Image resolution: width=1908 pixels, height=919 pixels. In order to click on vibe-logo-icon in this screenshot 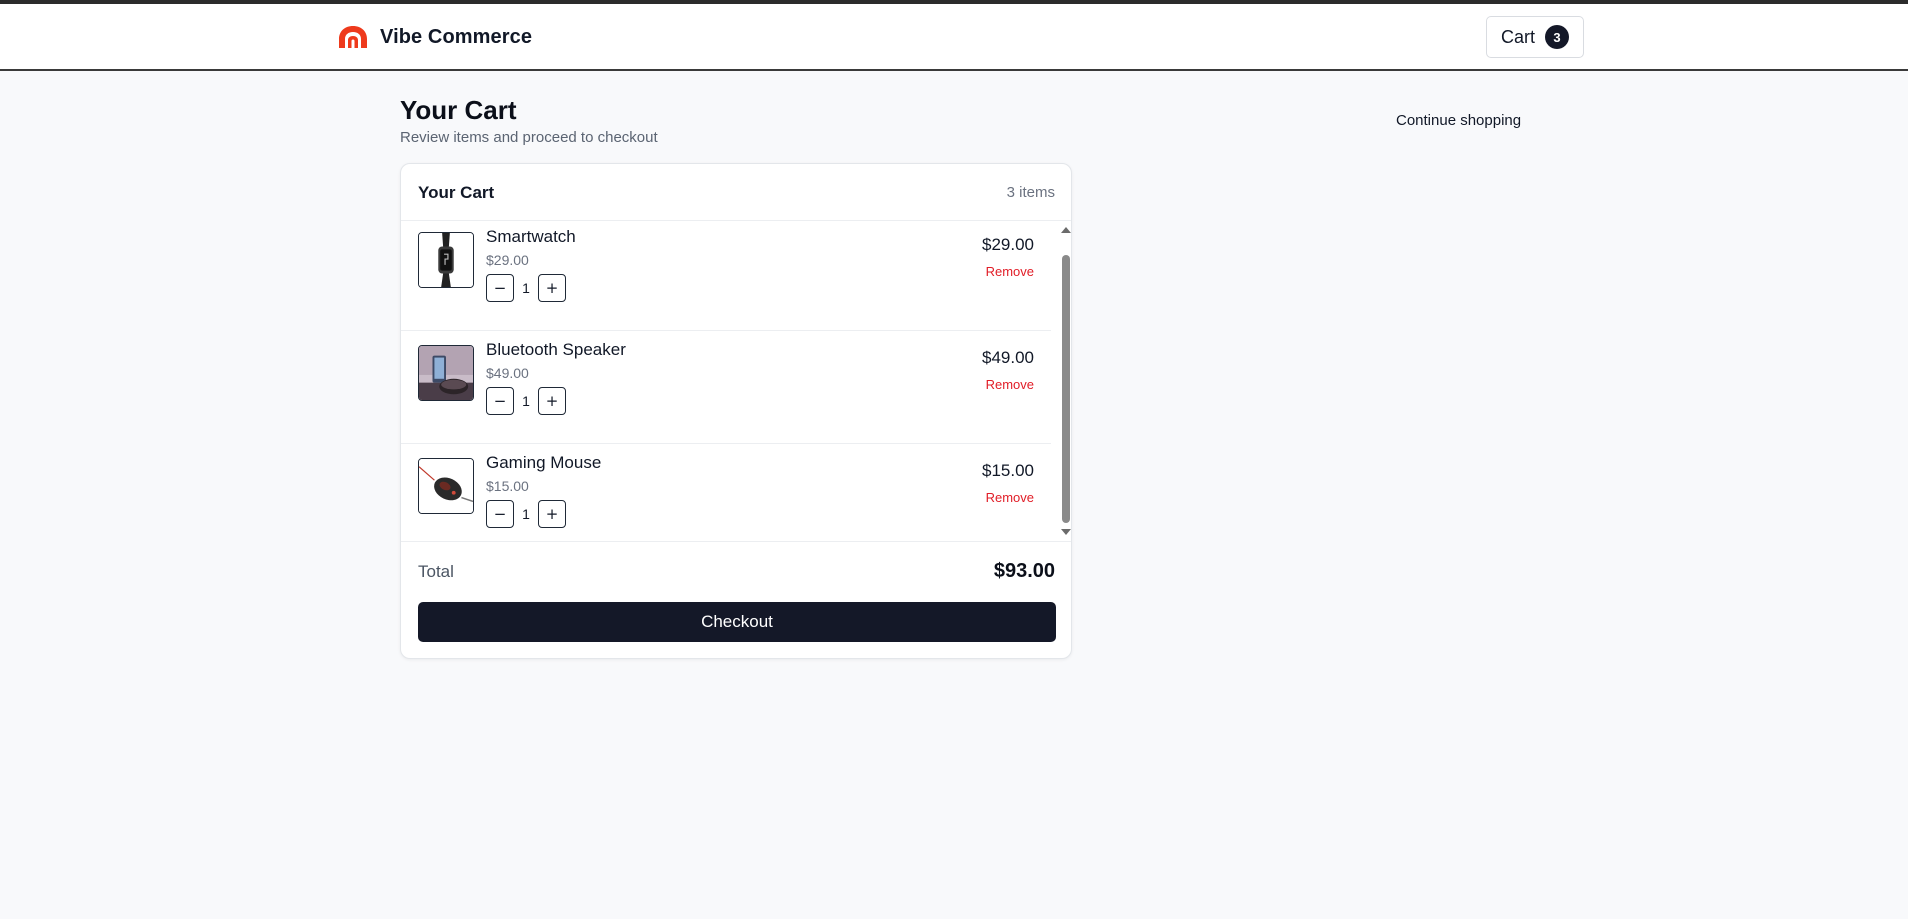, I will do `click(353, 37)`.